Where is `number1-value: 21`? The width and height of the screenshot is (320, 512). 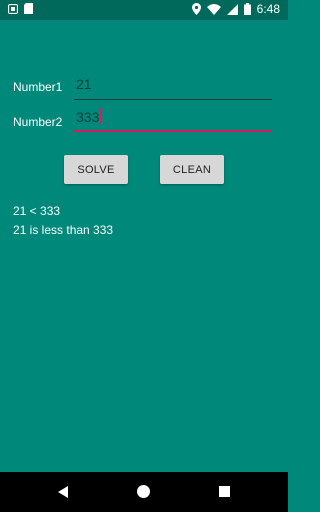 number1-value: 21 is located at coordinates (84, 84).